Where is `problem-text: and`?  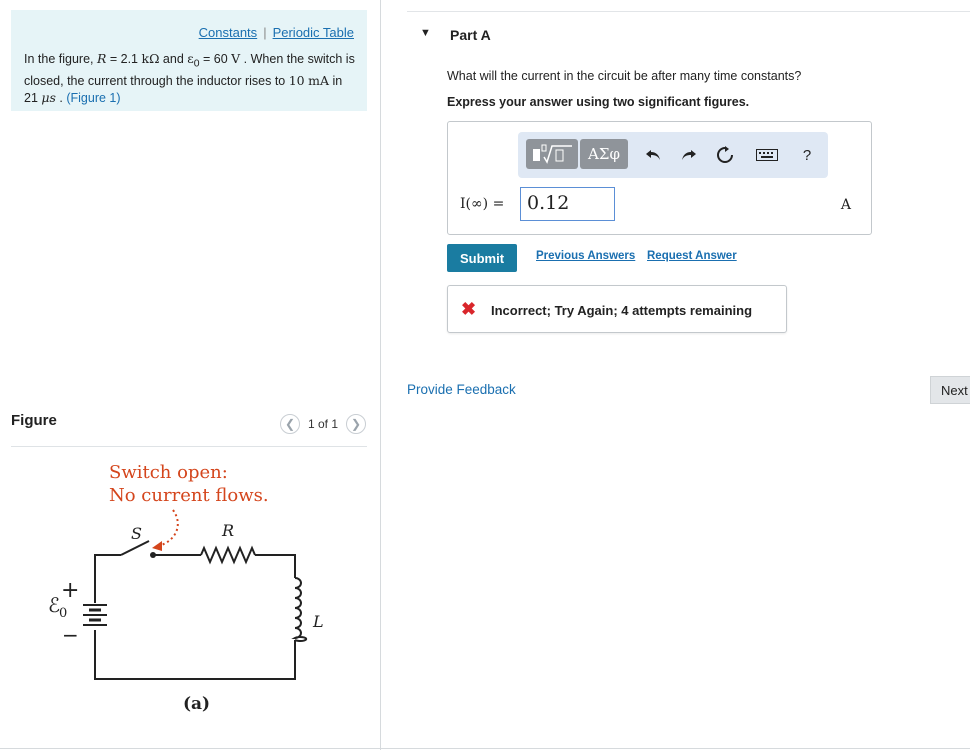 problem-text: and is located at coordinates (173, 59).